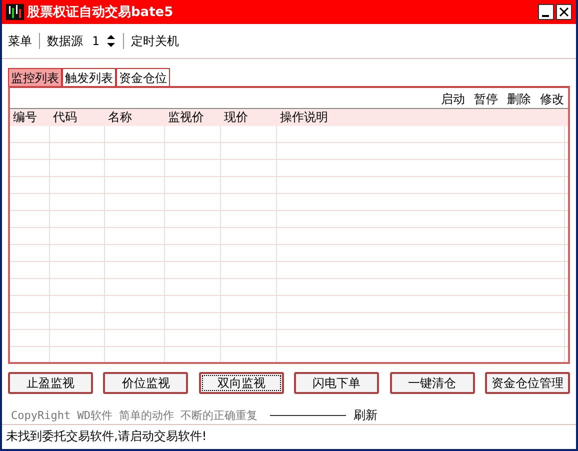 This screenshot has width=578, height=451. Describe the element at coordinates (100, 12) in the screenshot. I see `window-title: 股票权证自动交易bate5` at that location.